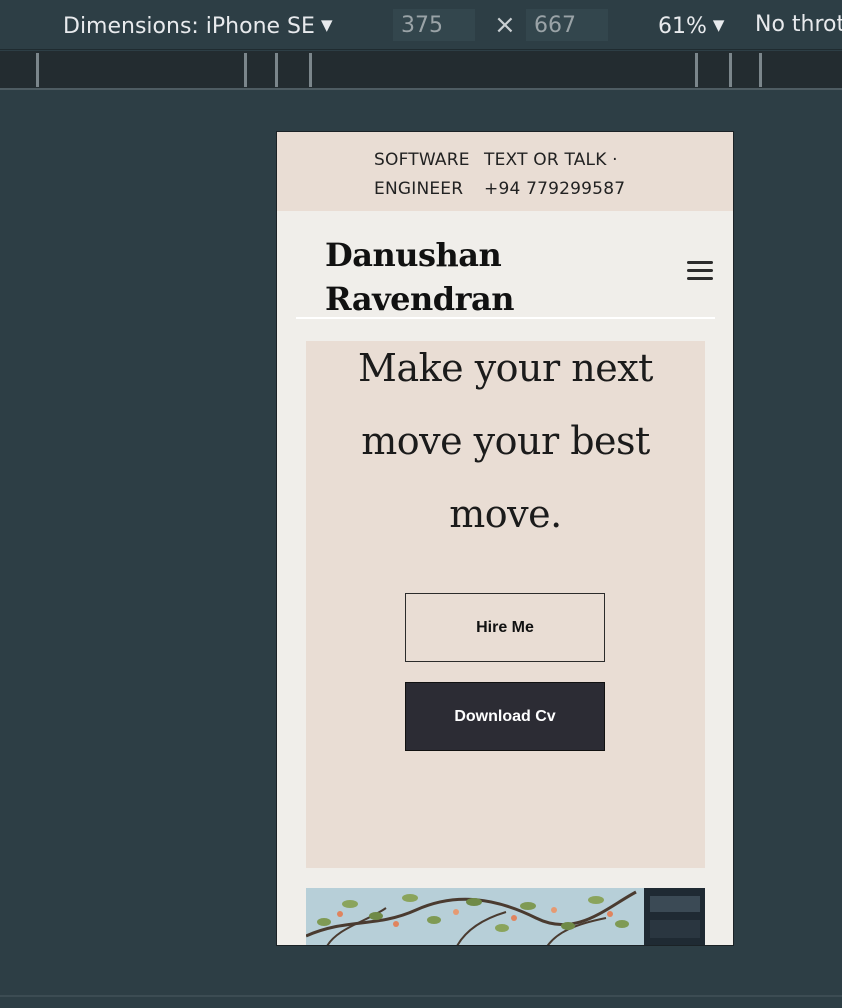 This screenshot has width=842, height=1008. Describe the element at coordinates (434, 25) in the screenshot. I see `viewport-width-input` at that location.